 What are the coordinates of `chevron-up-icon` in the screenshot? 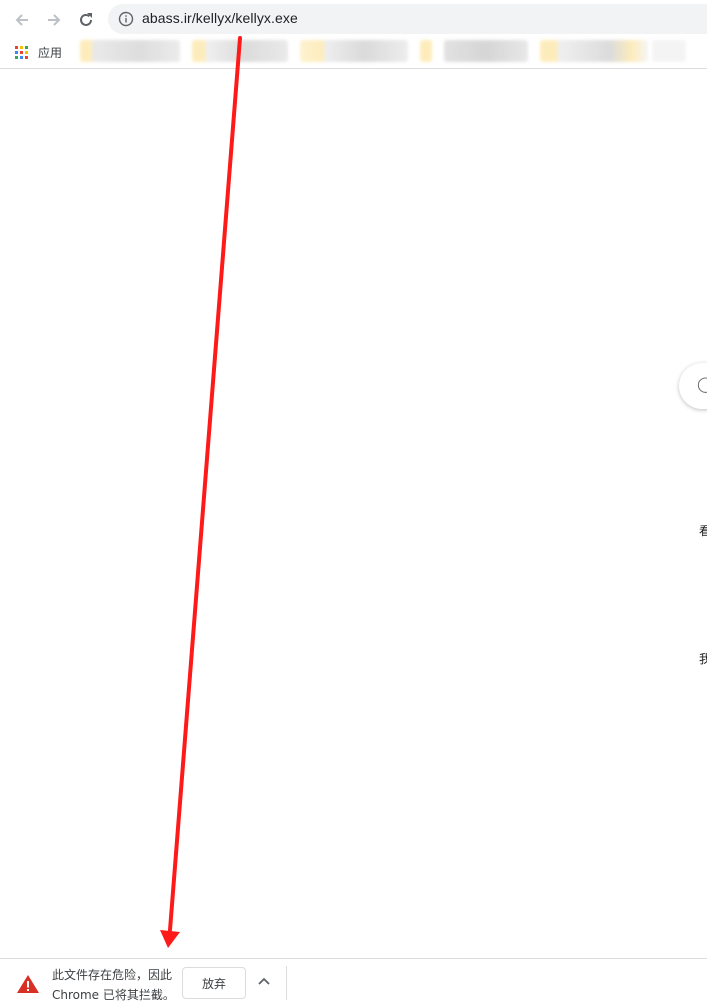 It's located at (264, 982).